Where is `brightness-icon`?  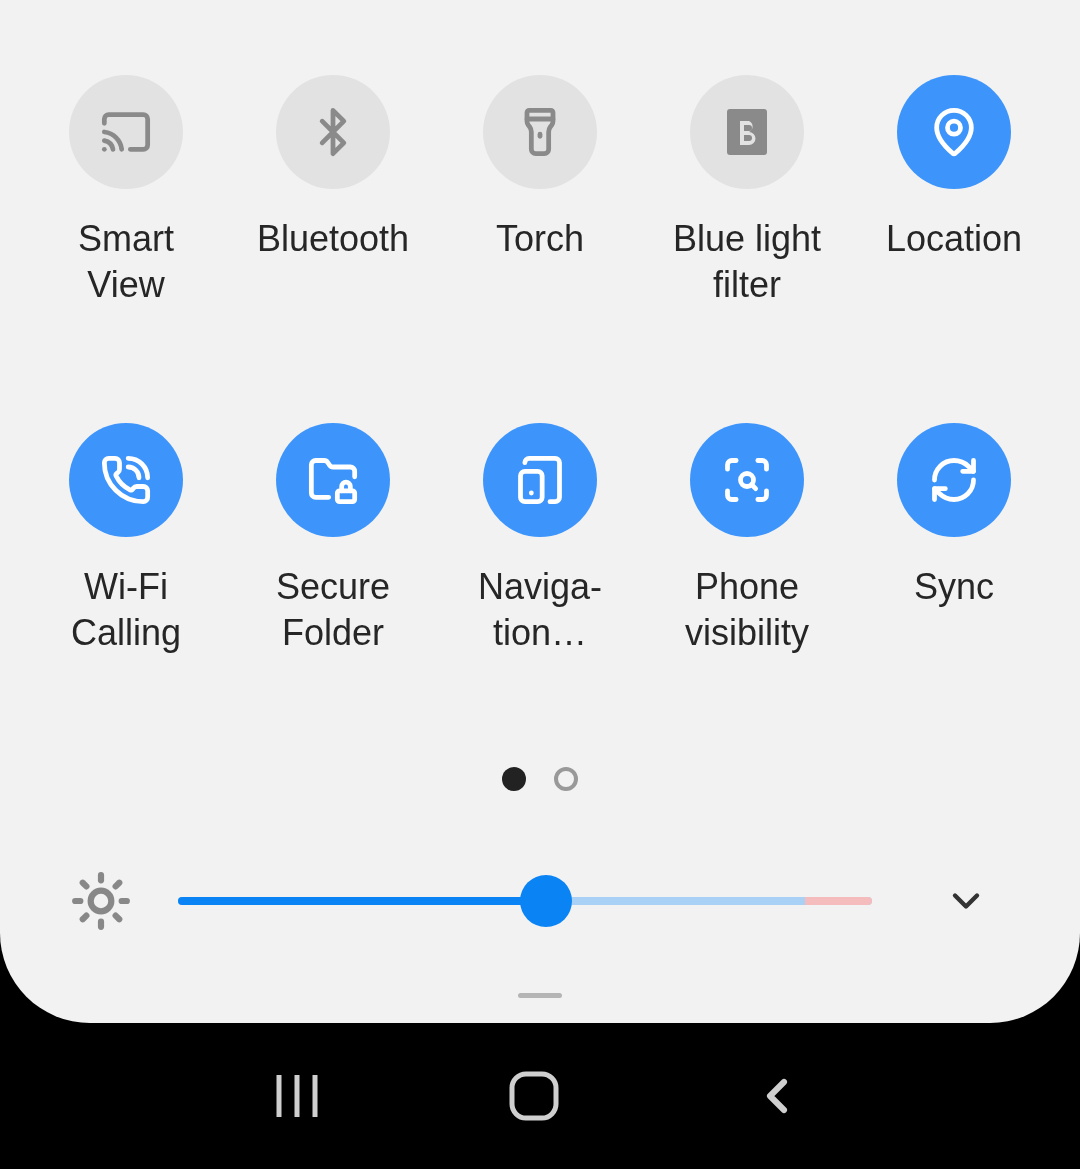
brightness-icon is located at coordinates (101, 901).